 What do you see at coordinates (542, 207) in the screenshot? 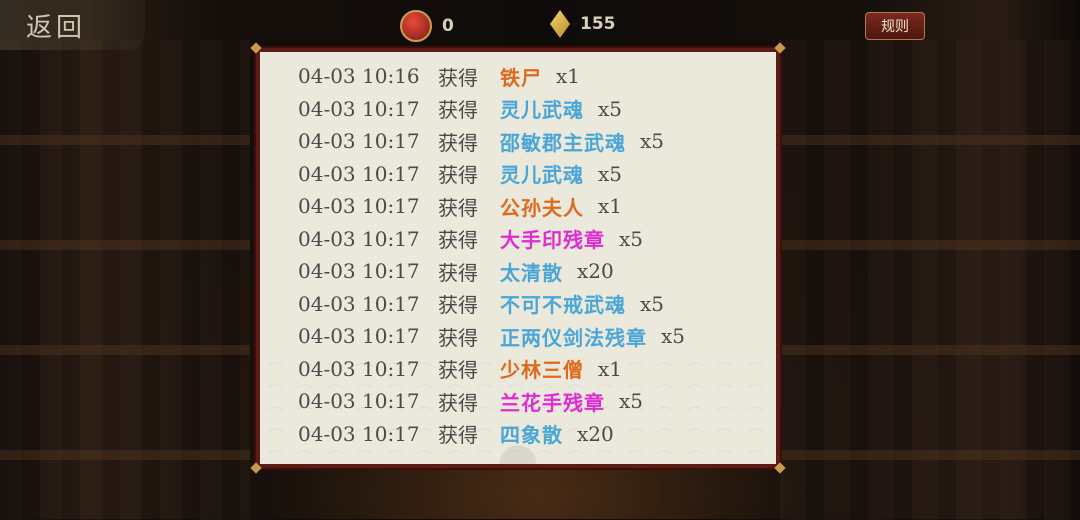
I see `log-item-name: 公孙夫人` at bounding box center [542, 207].